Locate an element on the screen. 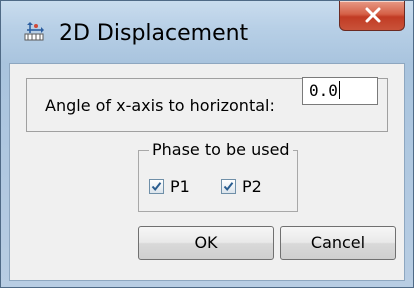 The width and height of the screenshot is (414, 288). angle-label: Angle of x-axis to horizontal: is located at coordinates (160, 105).